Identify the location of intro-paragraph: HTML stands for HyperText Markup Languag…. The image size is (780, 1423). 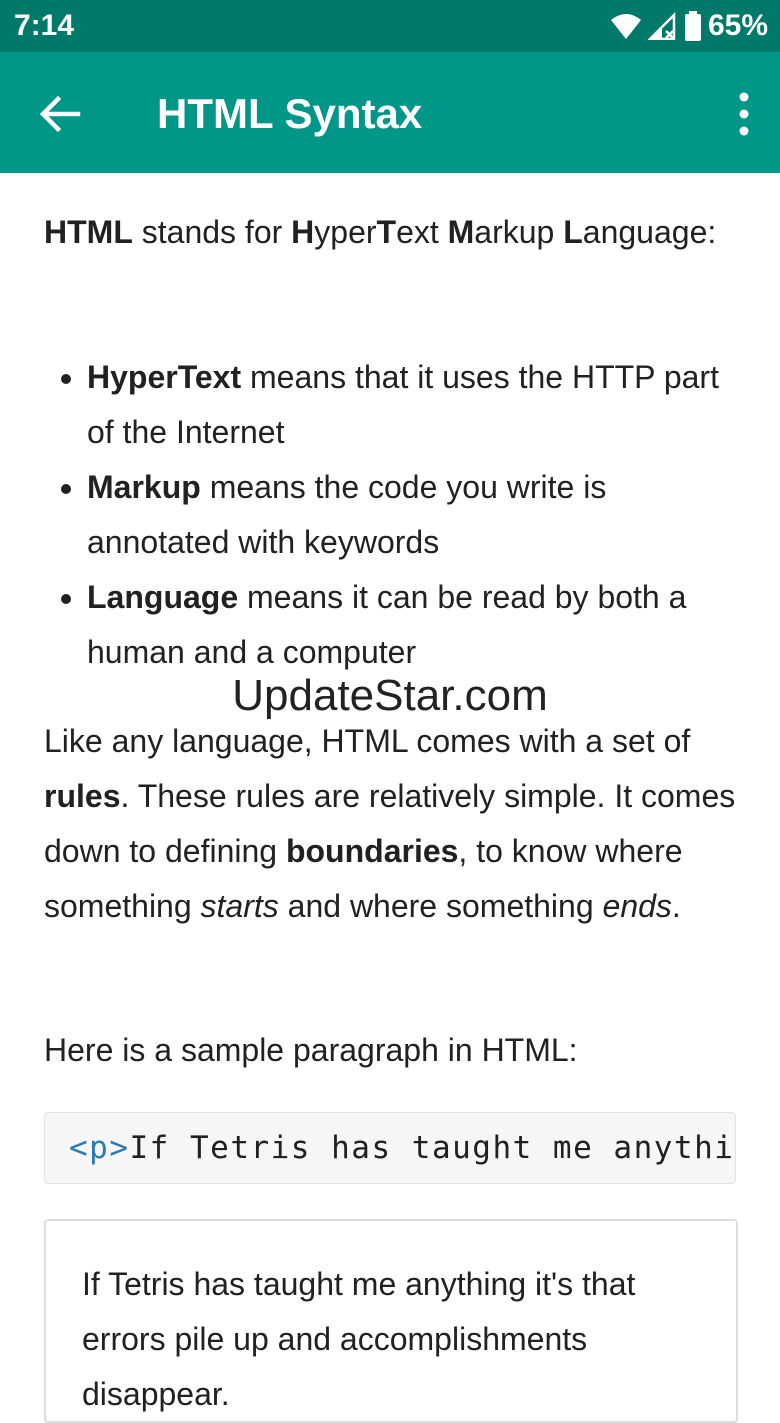
(380, 232).